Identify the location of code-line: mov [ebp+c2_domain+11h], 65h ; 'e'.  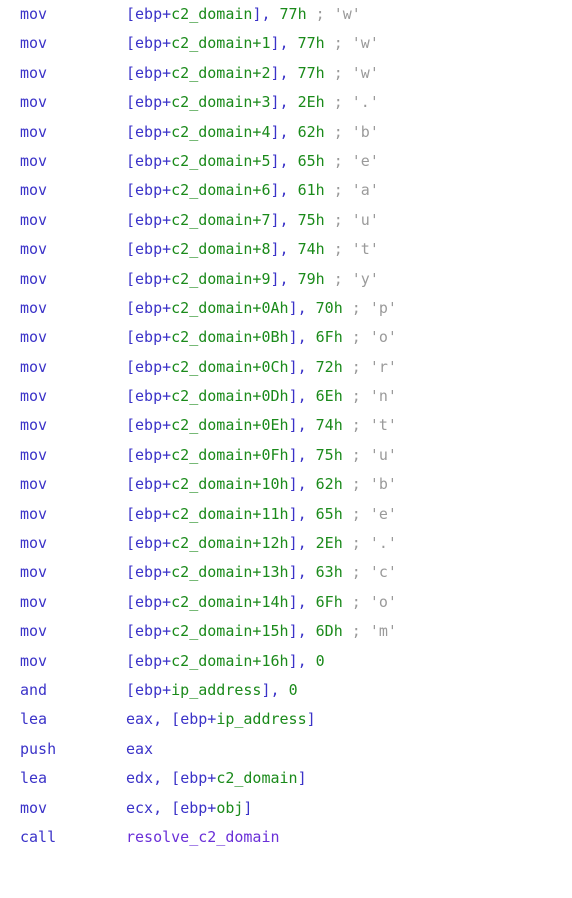
(286, 514).